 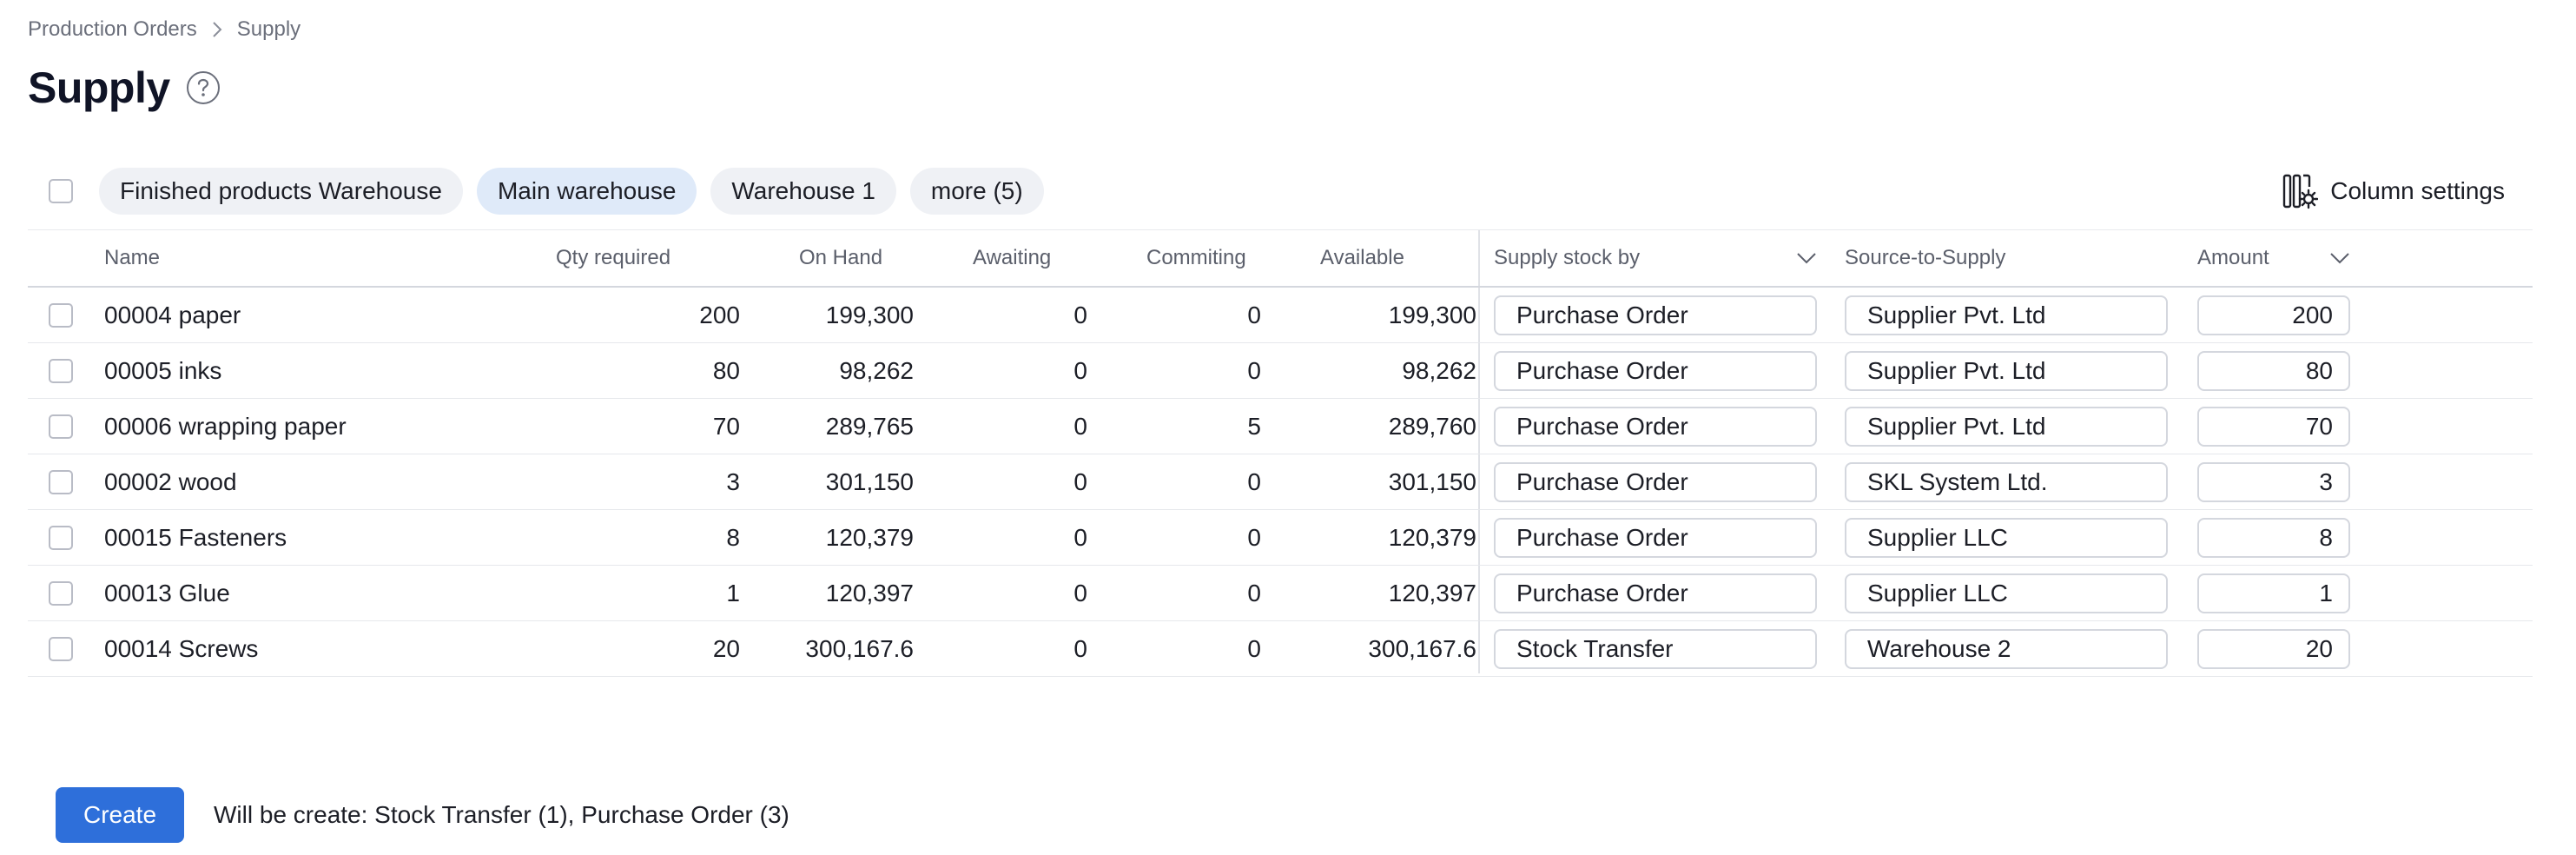 I want to click on cell-on-hand: 98,262, so click(x=877, y=370).